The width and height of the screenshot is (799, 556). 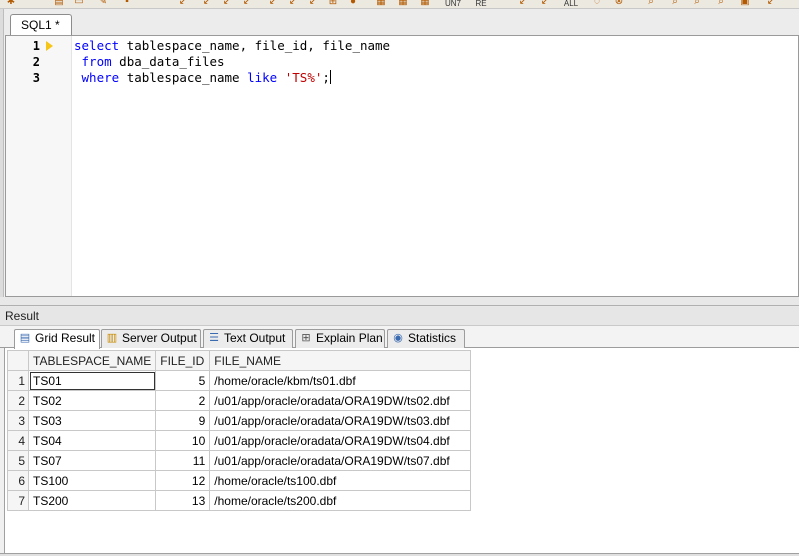 I want to click on cell-tablespace-name: TS01, so click(x=92, y=380).